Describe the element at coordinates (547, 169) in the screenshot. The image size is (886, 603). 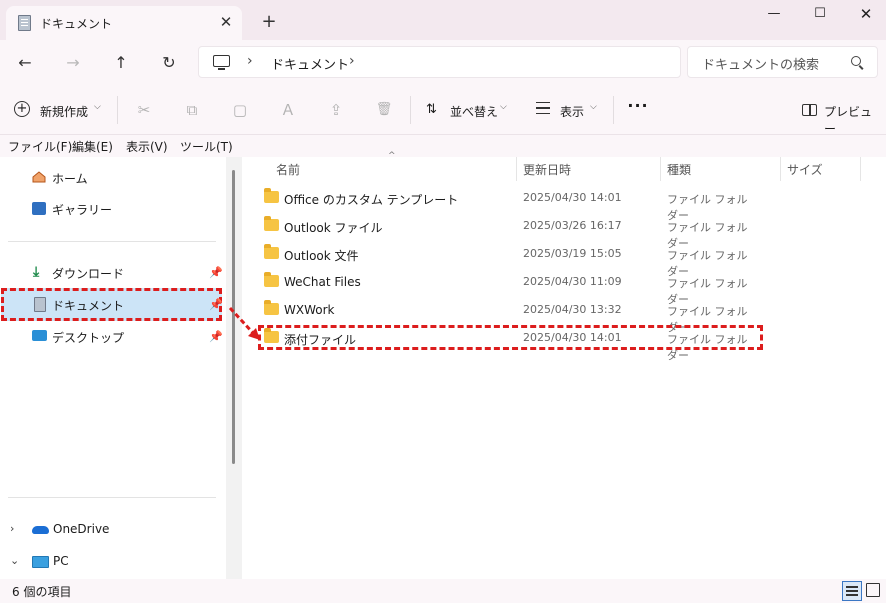
I see `column-header-modified: 更新日時` at that location.